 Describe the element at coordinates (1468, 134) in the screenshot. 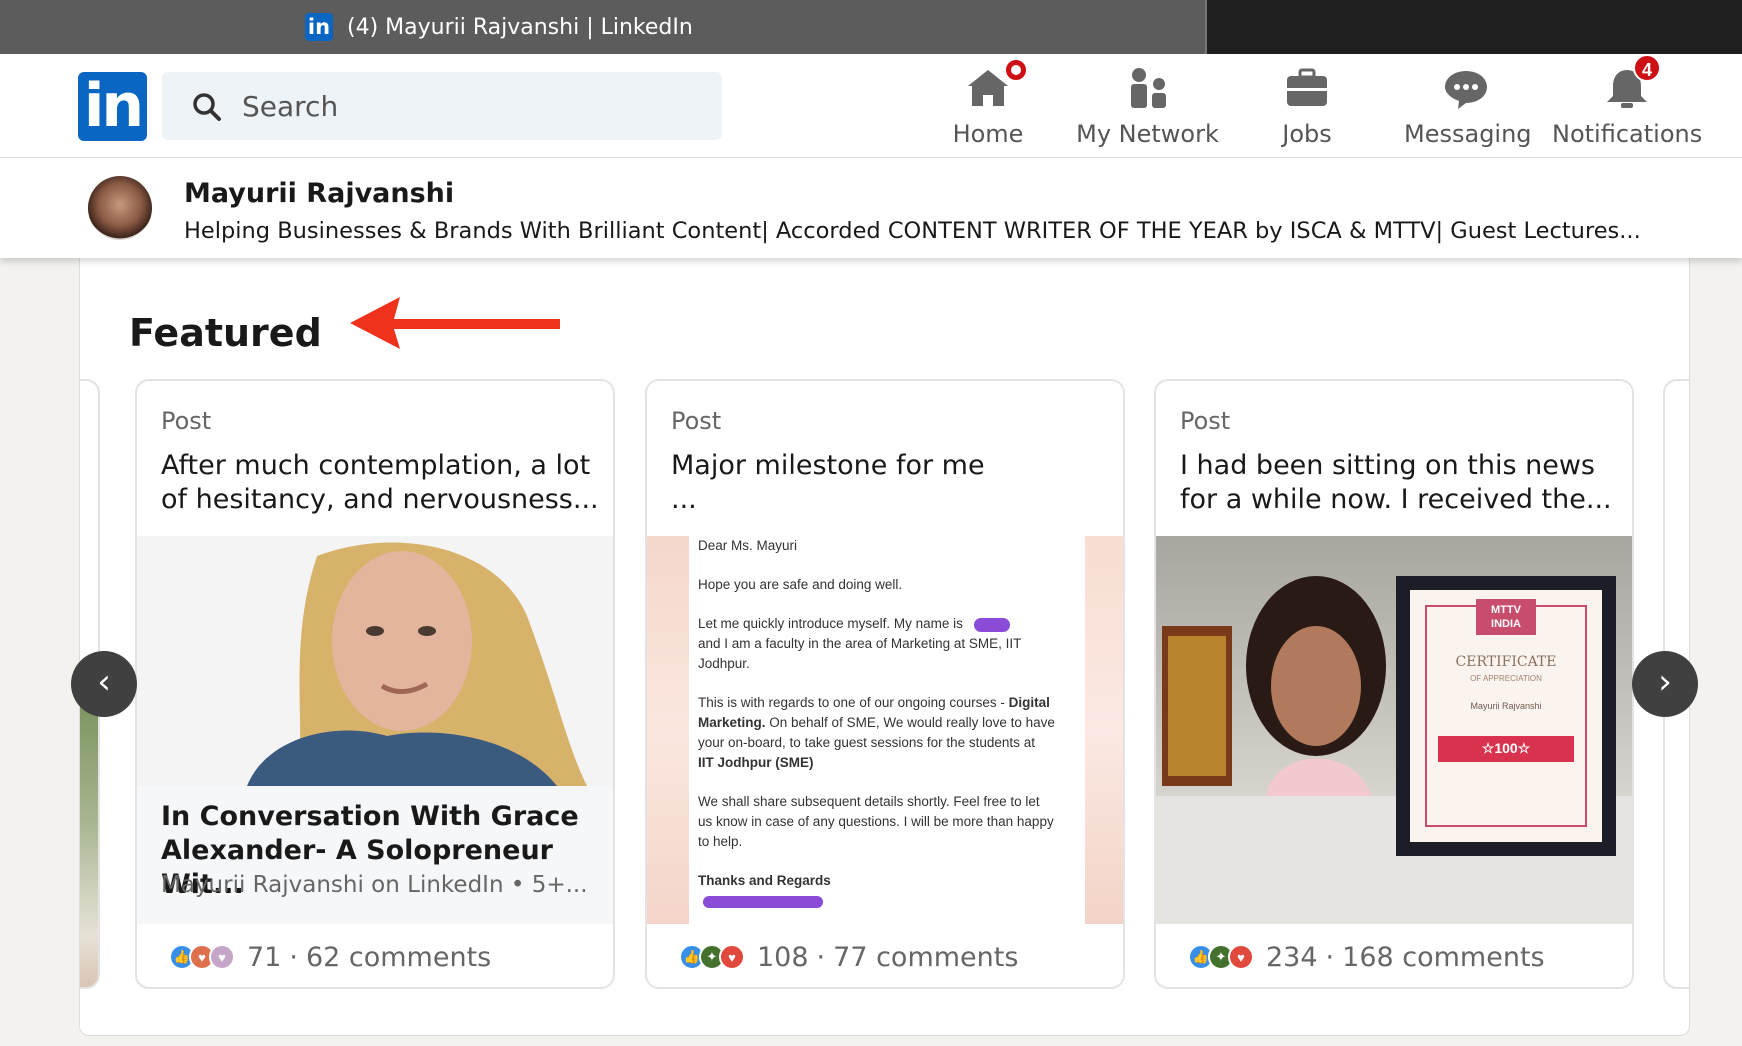

I see `nav-label-messaging: Messaging` at that location.